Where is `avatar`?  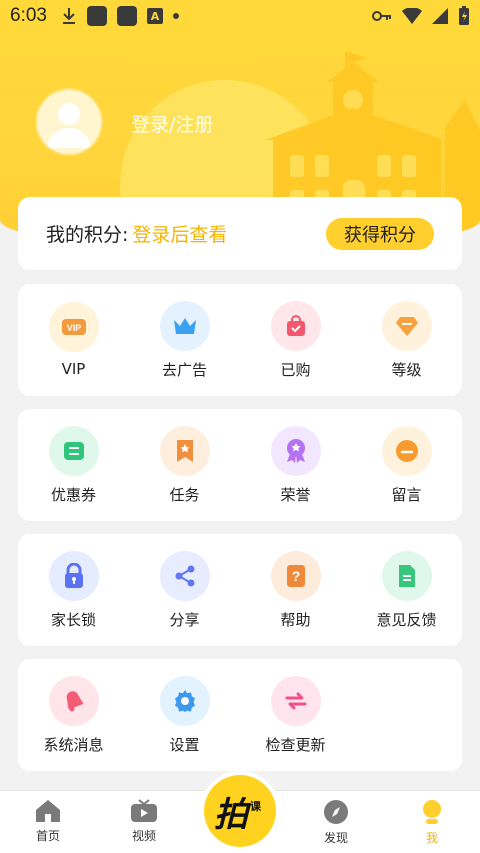 avatar is located at coordinates (69, 122).